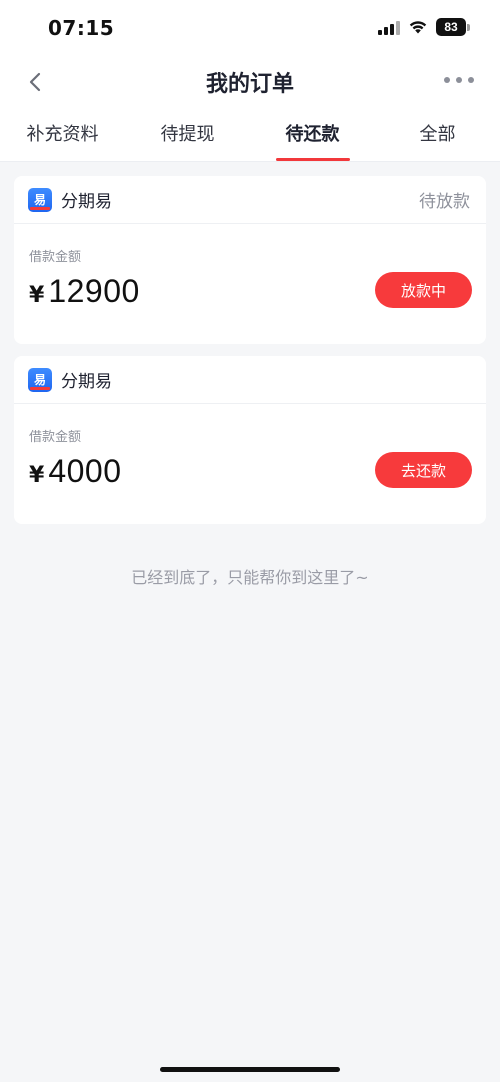 This screenshot has width=500, height=1082. I want to click on battery-icon: 83, so click(453, 27).